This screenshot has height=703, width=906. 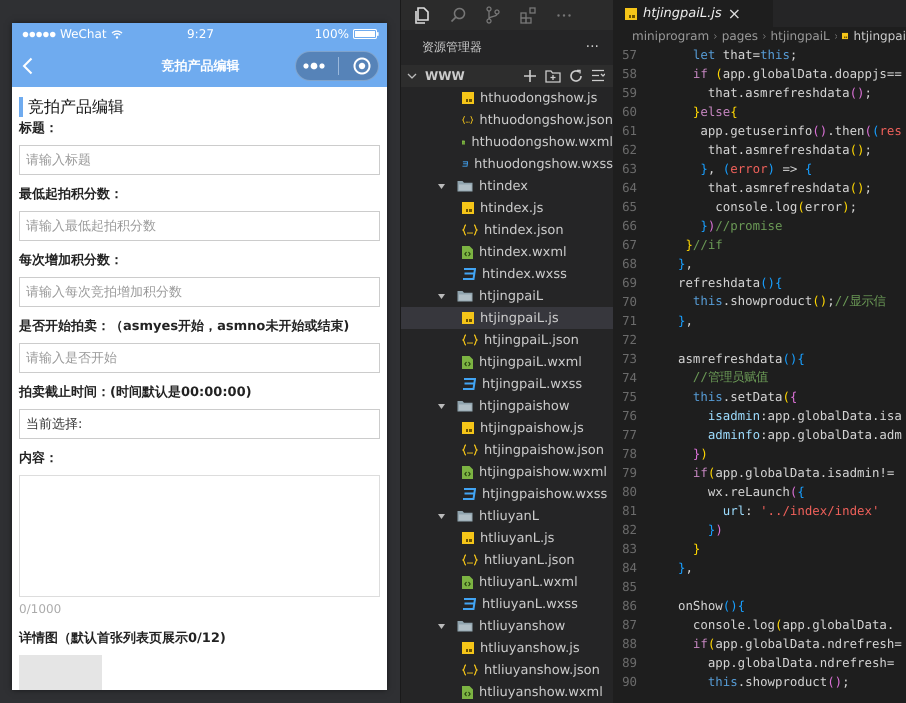 I want to click on code-line: wx.reLaunch({, so click(x=755, y=491).